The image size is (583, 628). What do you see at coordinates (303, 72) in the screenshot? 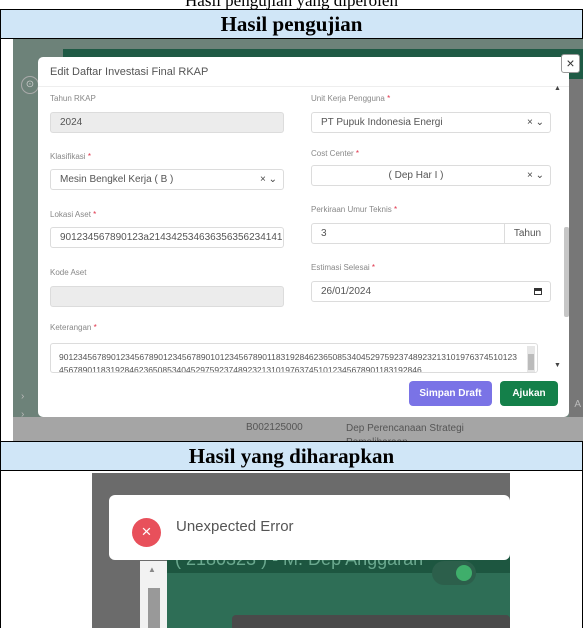
I see `modal-header: Edit Daftar Investasi Final RKAP` at bounding box center [303, 72].